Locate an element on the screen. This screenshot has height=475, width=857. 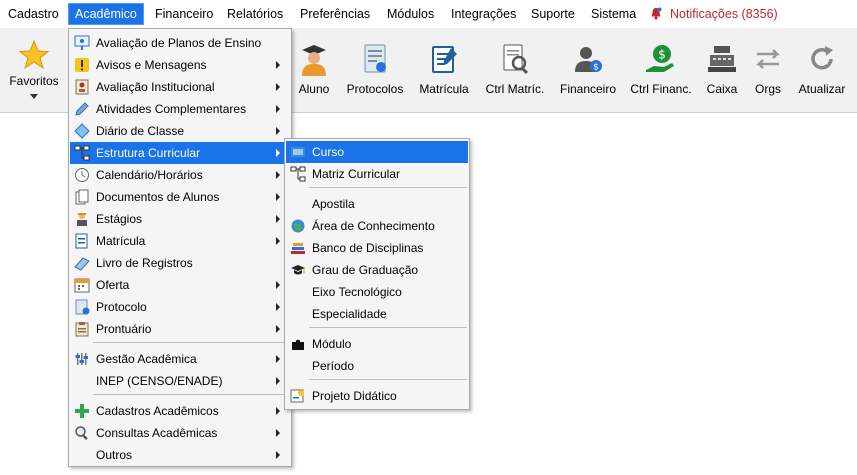
menu-item-avisos: Avisos e Mensagens is located at coordinates (180, 65).